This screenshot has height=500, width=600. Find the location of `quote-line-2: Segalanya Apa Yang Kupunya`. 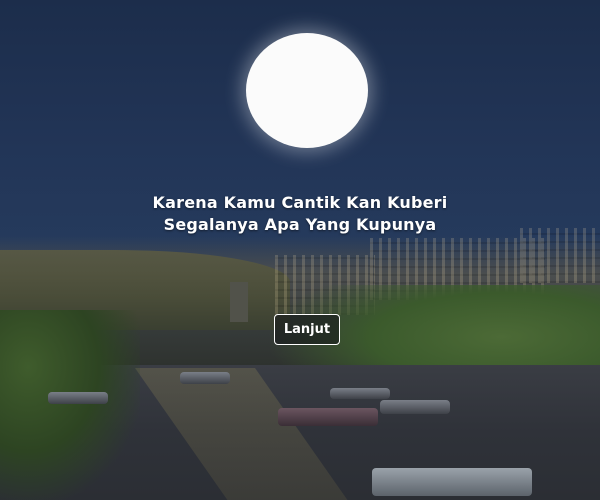

quote-line-2: Segalanya Apa Yang Kupunya is located at coordinates (300, 224).